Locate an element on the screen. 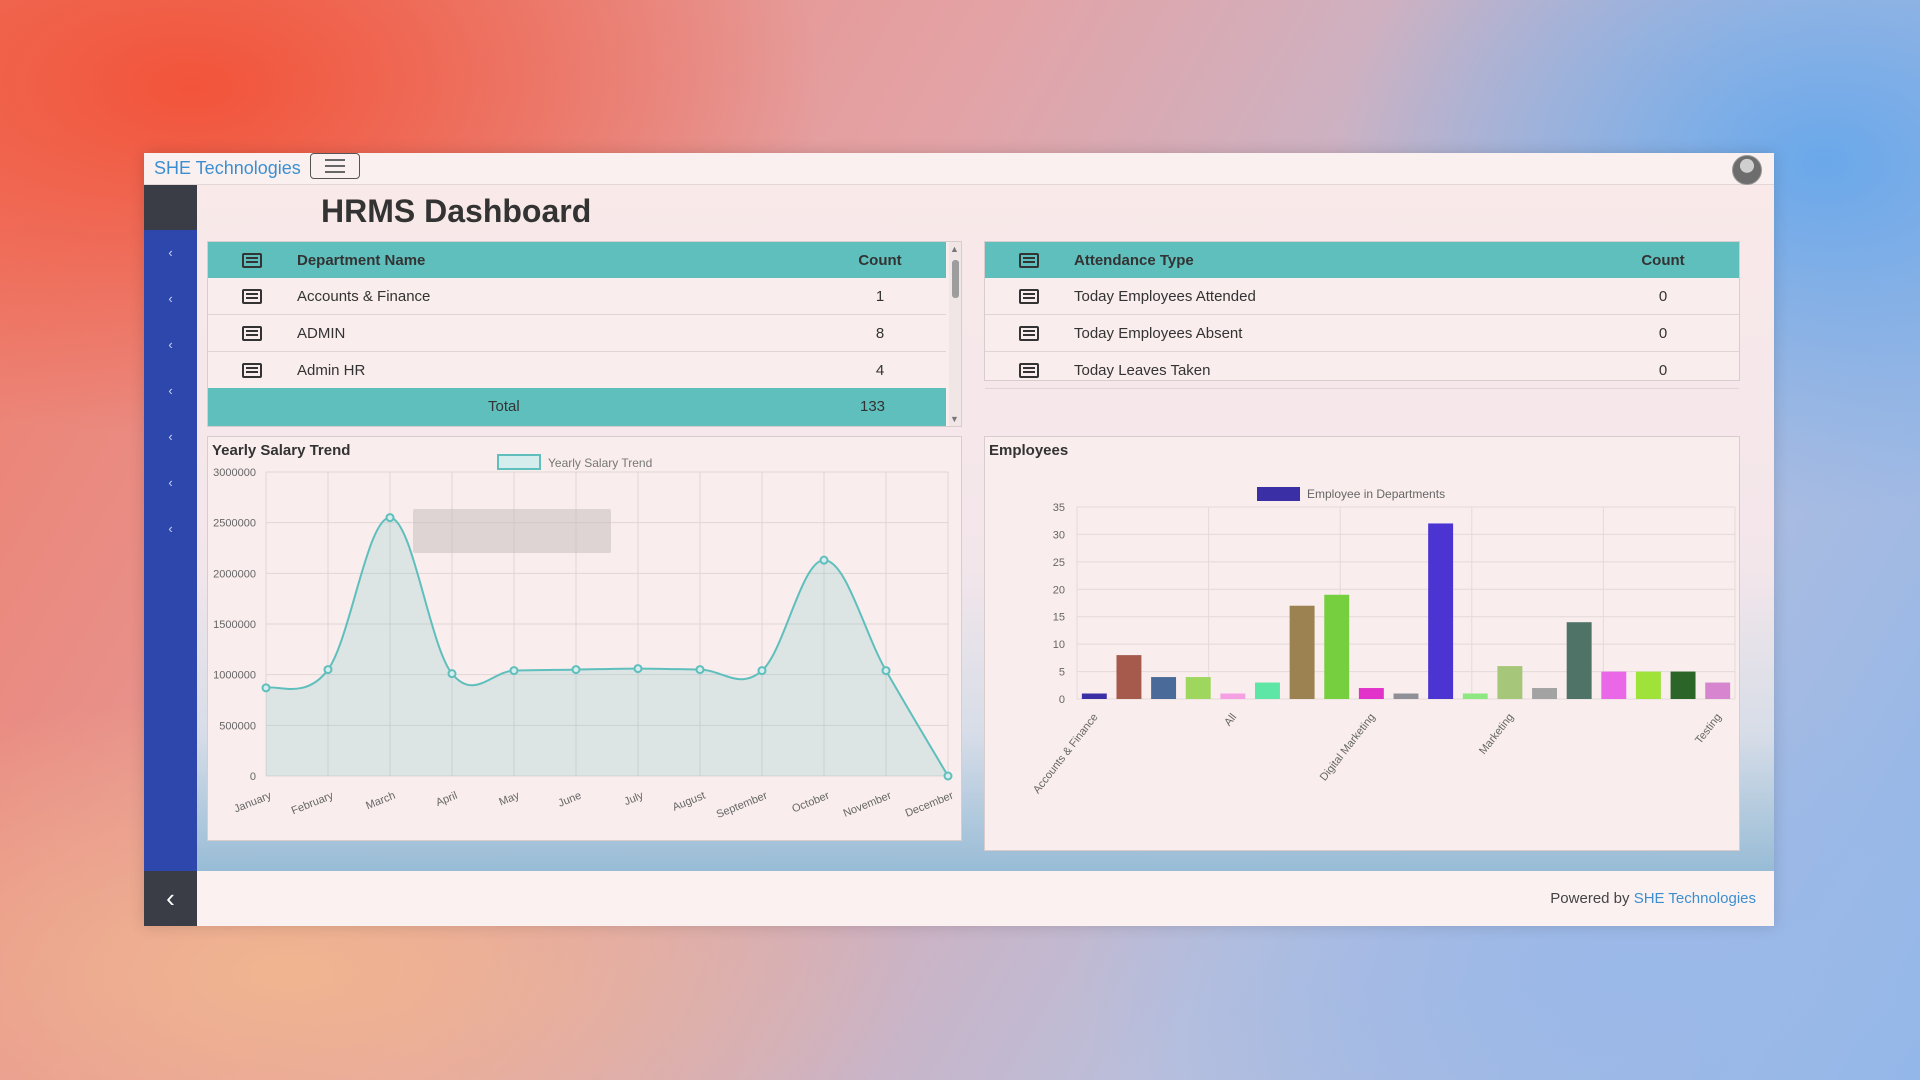 The image size is (1920, 1080). table-header-row: Attendance Type Count is located at coordinates (1362, 260).